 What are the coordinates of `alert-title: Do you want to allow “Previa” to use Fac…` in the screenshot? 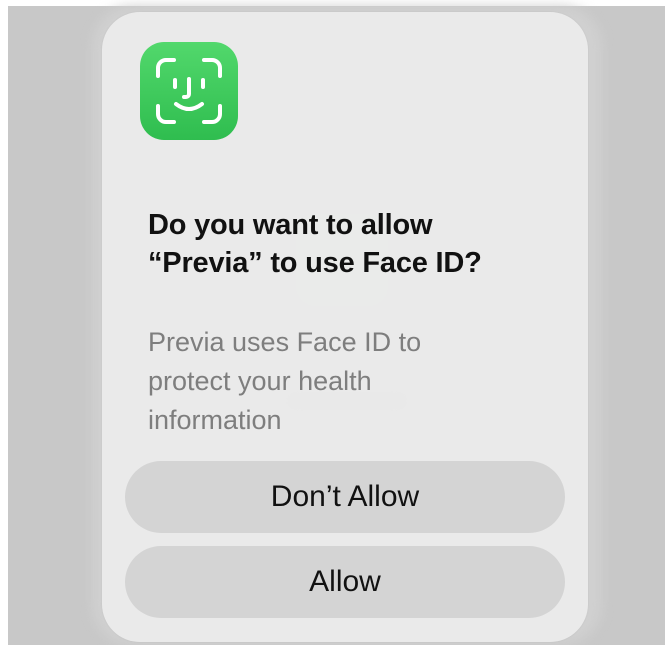 It's located at (358, 244).